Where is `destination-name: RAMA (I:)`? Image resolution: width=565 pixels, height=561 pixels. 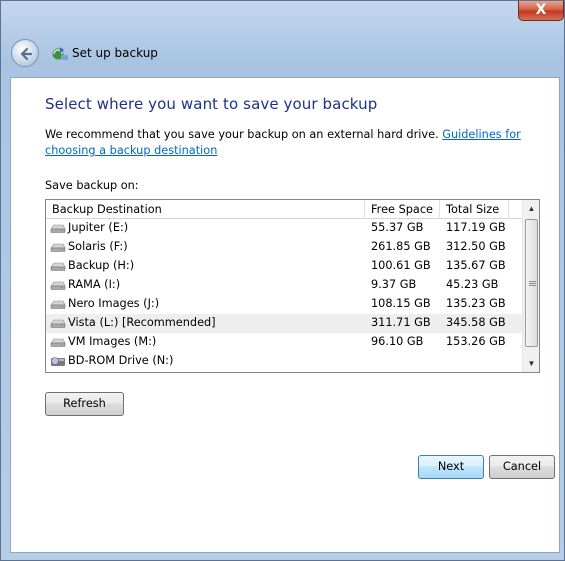
destination-name: RAMA (I:) is located at coordinates (94, 284).